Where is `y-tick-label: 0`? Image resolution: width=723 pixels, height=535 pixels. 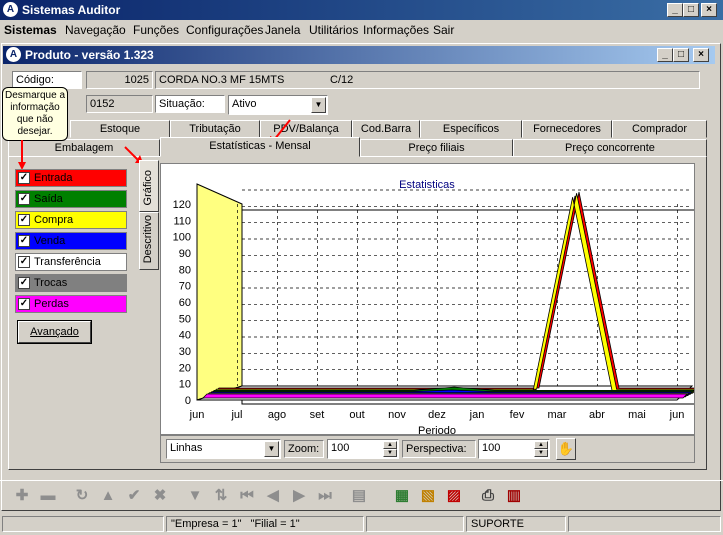
y-tick-label: 0 is located at coordinates (188, 401).